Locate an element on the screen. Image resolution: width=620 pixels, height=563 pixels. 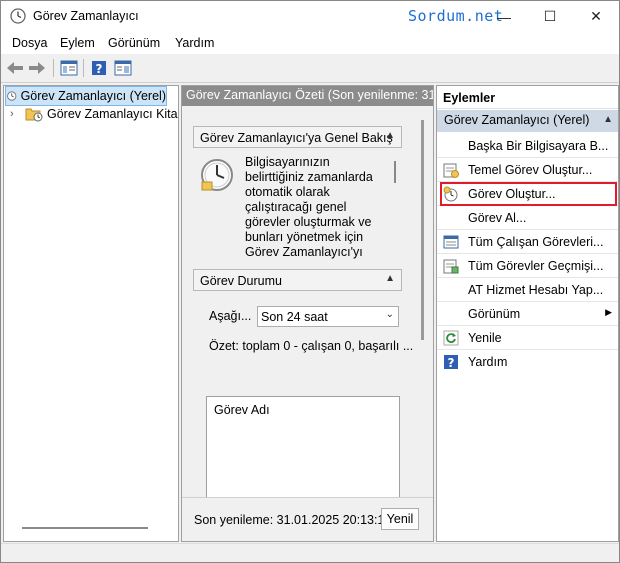
time-range-value: Son 24 saat is located at coordinates (294, 317).